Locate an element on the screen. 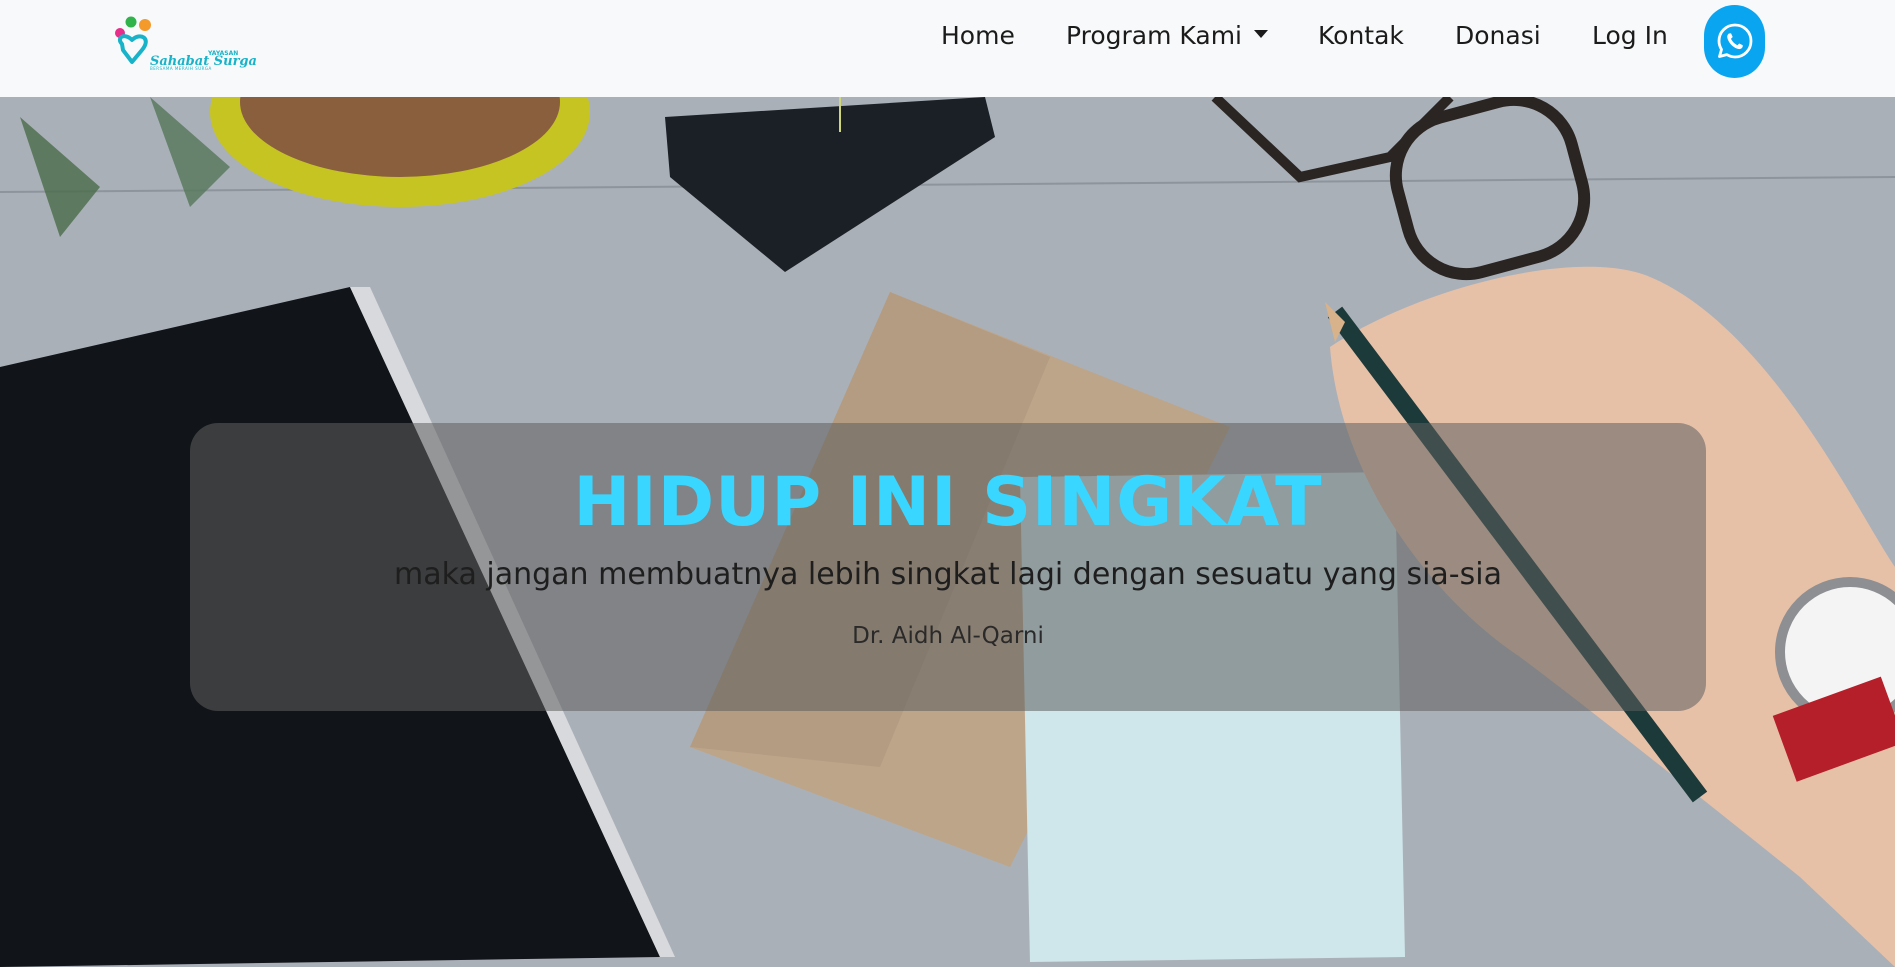 The height and width of the screenshot is (967, 1895). whatsapp-button is located at coordinates (1734, 41).